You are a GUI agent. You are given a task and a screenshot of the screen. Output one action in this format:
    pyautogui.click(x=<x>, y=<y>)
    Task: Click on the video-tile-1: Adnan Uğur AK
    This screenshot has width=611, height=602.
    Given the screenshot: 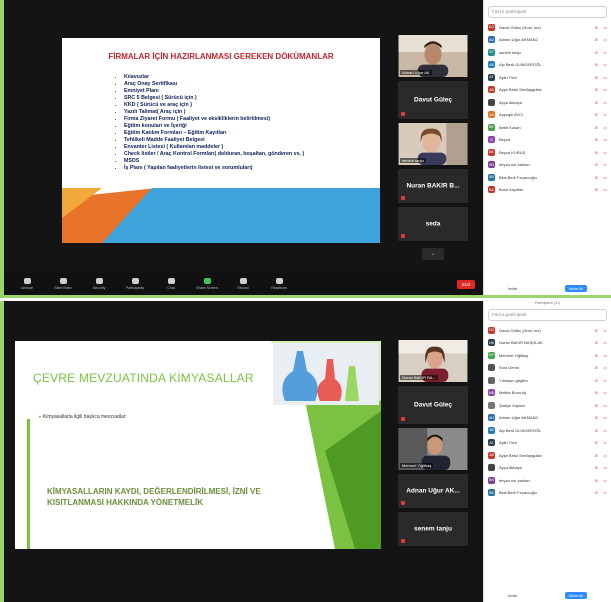 What is the action you would take?
    pyautogui.click(x=433, y=56)
    